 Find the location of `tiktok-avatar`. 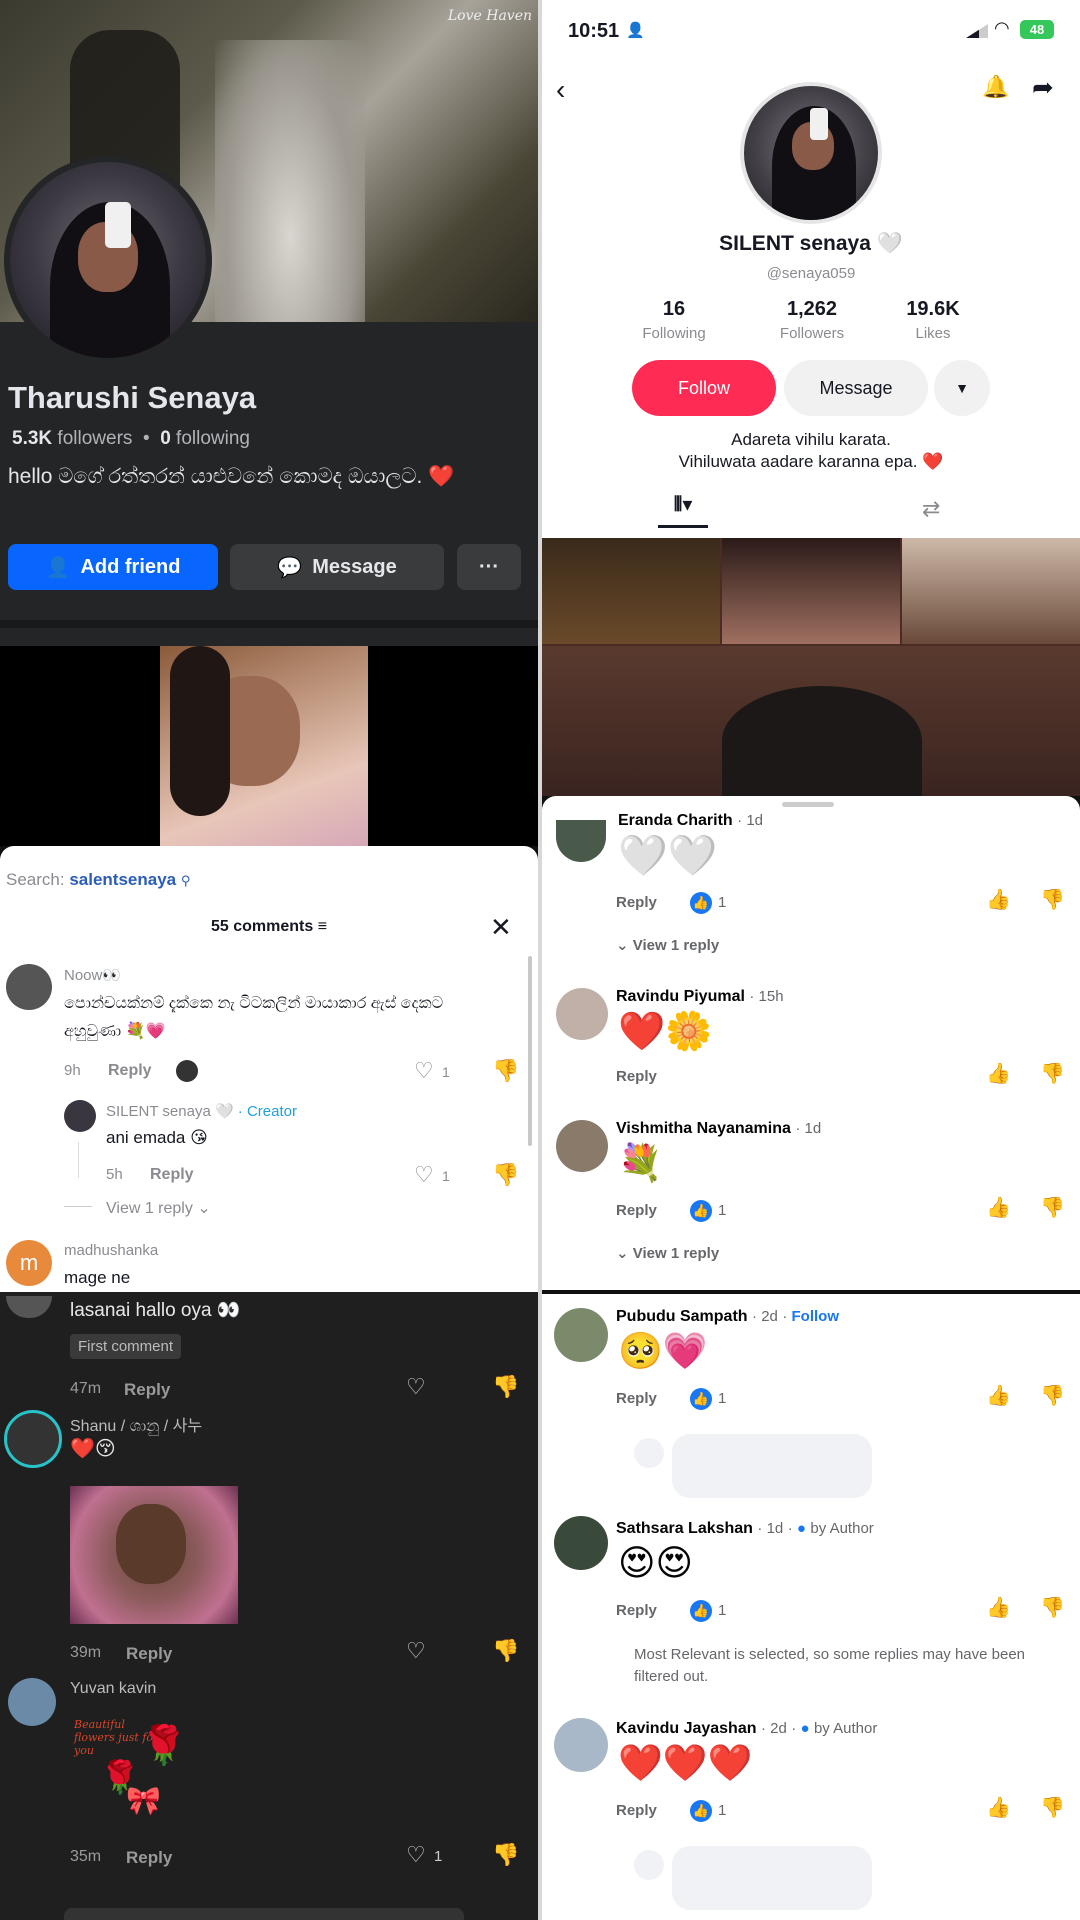

tiktok-avatar is located at coordinates (811, 153).